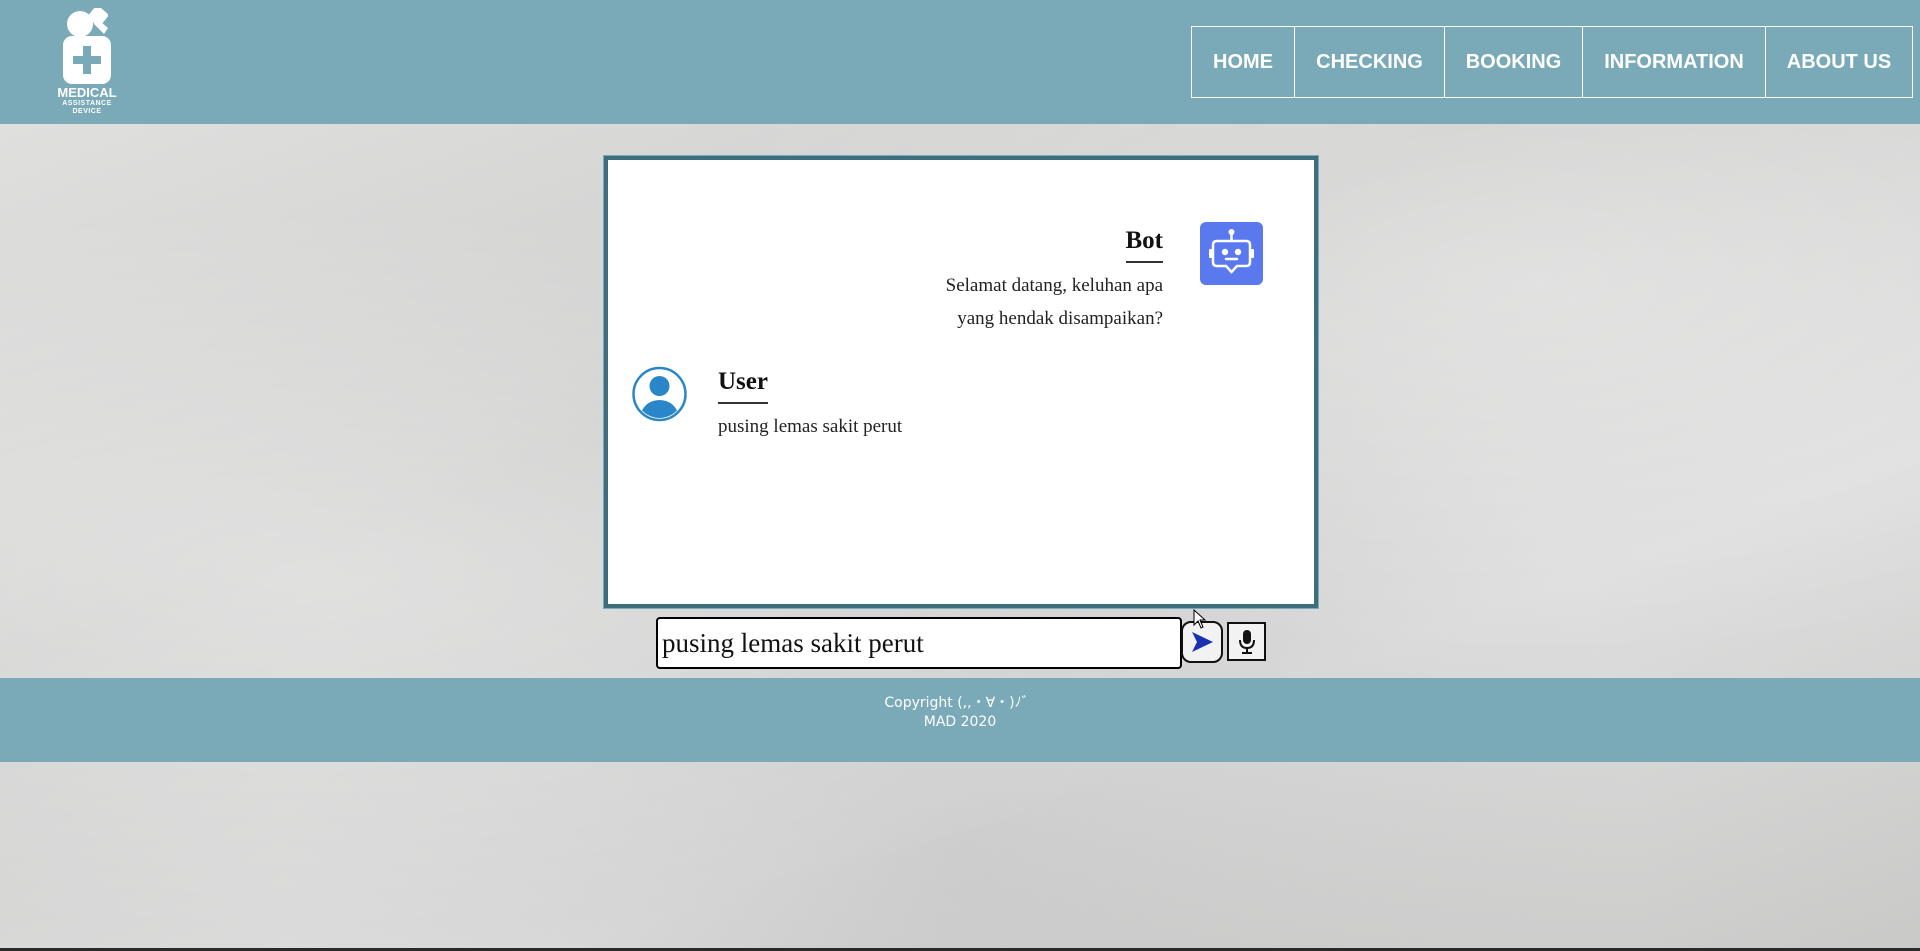 The height and width of the screenshot is (951, 1920). What do you see at coordinates (919, 643) in the screenshot?
I see `chat-input` at bounding box center [919, 643].